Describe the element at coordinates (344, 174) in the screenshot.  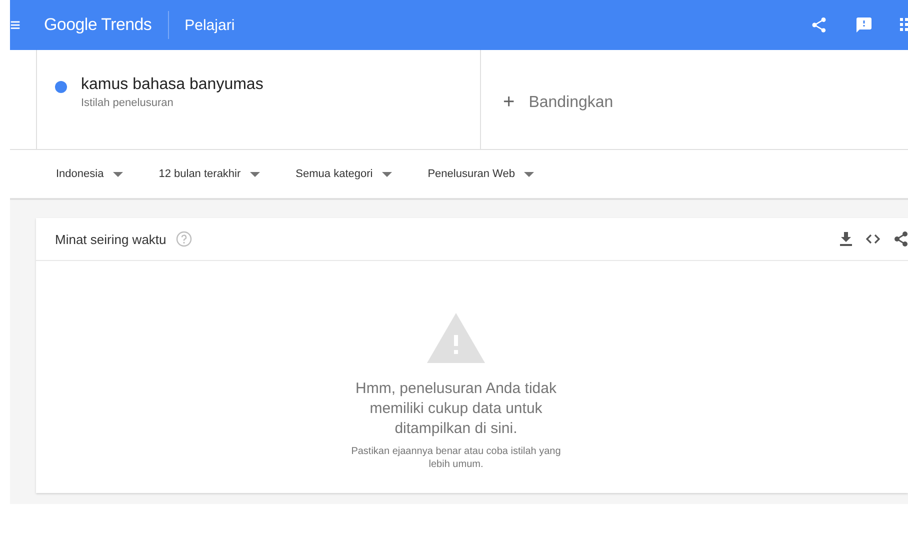
I see `filter-dropdown: Semua kategori` at that location.